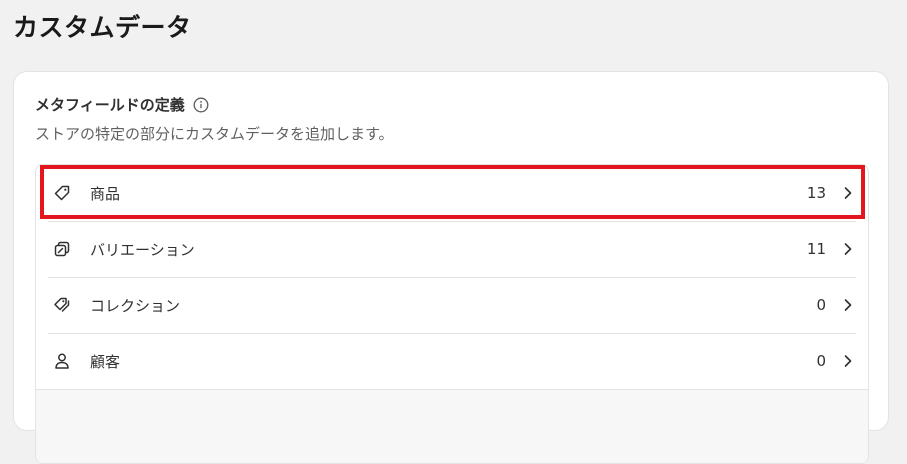 This screenshot has width=907, height=464. Describe the element at coordinates (142, 249) in the screenshot. I see `list-item-label: バリエーション` at that location.